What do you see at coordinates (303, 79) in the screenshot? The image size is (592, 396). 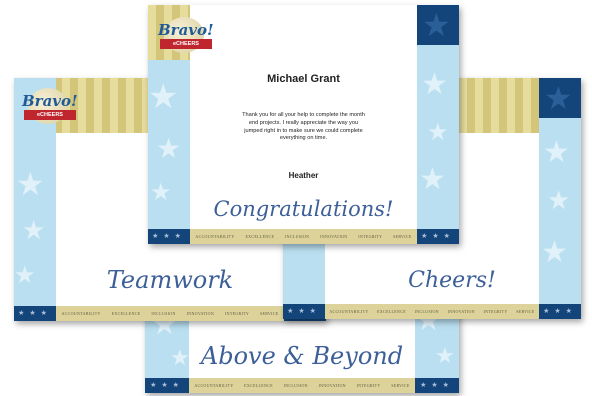 I see `recipient-name: Michael Grant` at bounding box center [303, 79].